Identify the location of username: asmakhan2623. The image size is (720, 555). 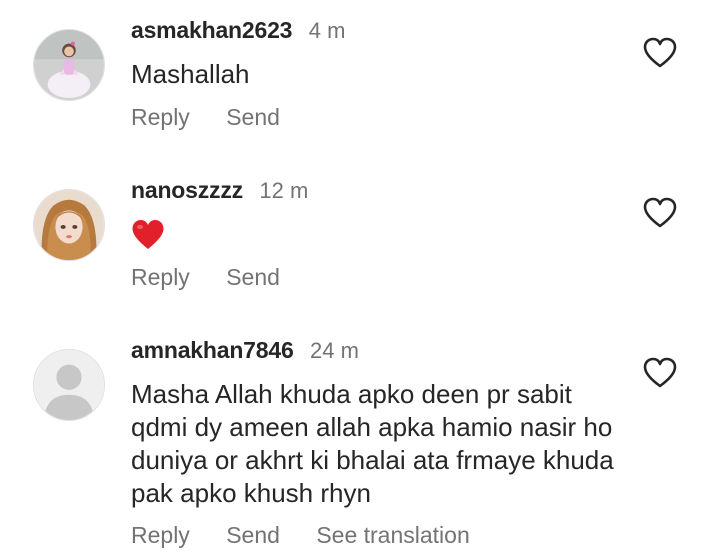
(211, 30).